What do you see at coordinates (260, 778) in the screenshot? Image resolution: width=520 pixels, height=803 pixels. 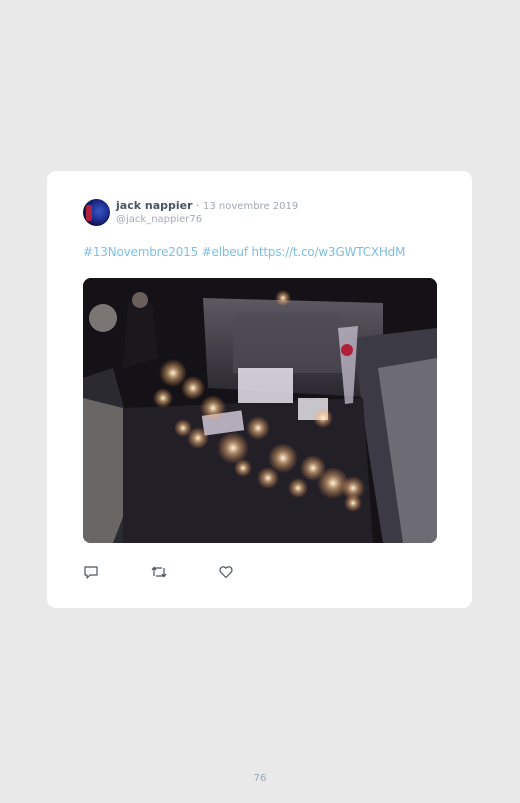 I see `page-number: 76` at bounding box center [260, 778].